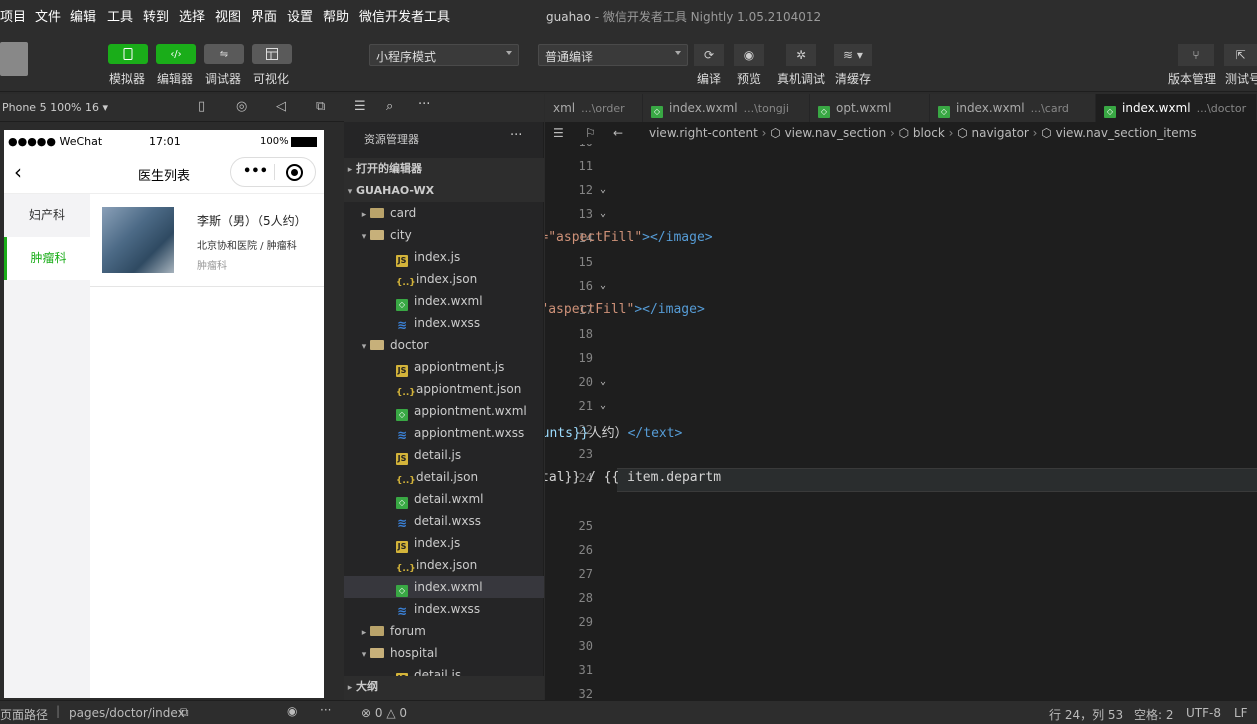 The image size is (1257, 724). Describe the element at coordinates (83, 15) in the screenshot. I see `menu-edit: 编辑` at that location.